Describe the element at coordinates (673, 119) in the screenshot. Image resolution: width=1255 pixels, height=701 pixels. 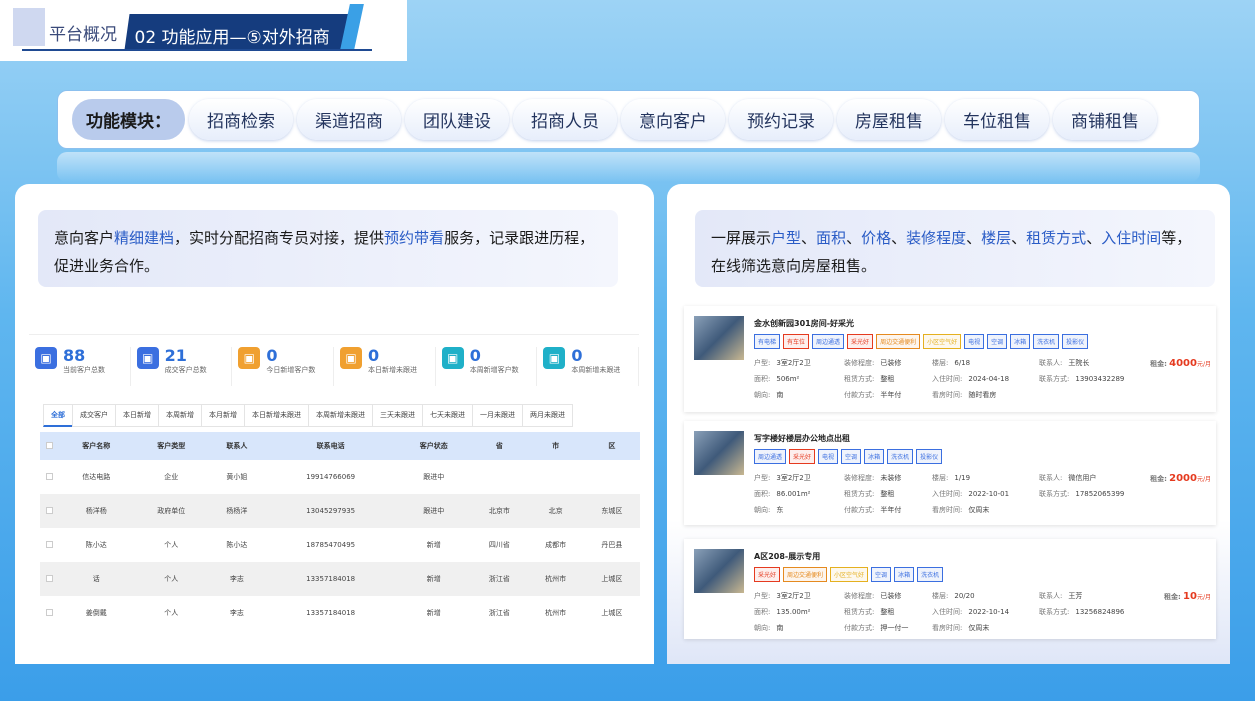
I see `module-pill: 意向客户` at that location.